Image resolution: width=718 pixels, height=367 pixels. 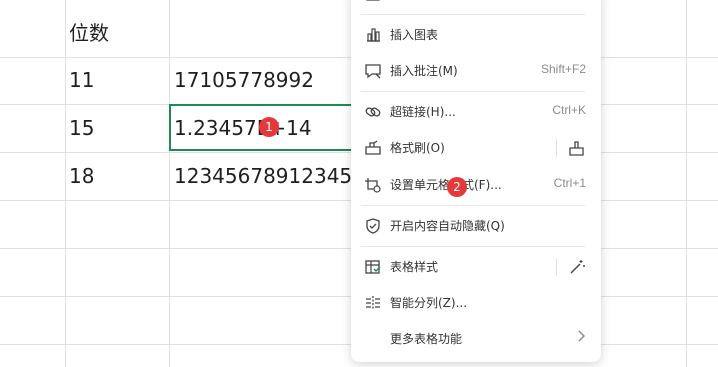 What do you see at coordinates (577, 267) in the screenshot?
I see `magic-wand-icon` at bounding box center [577, 267].